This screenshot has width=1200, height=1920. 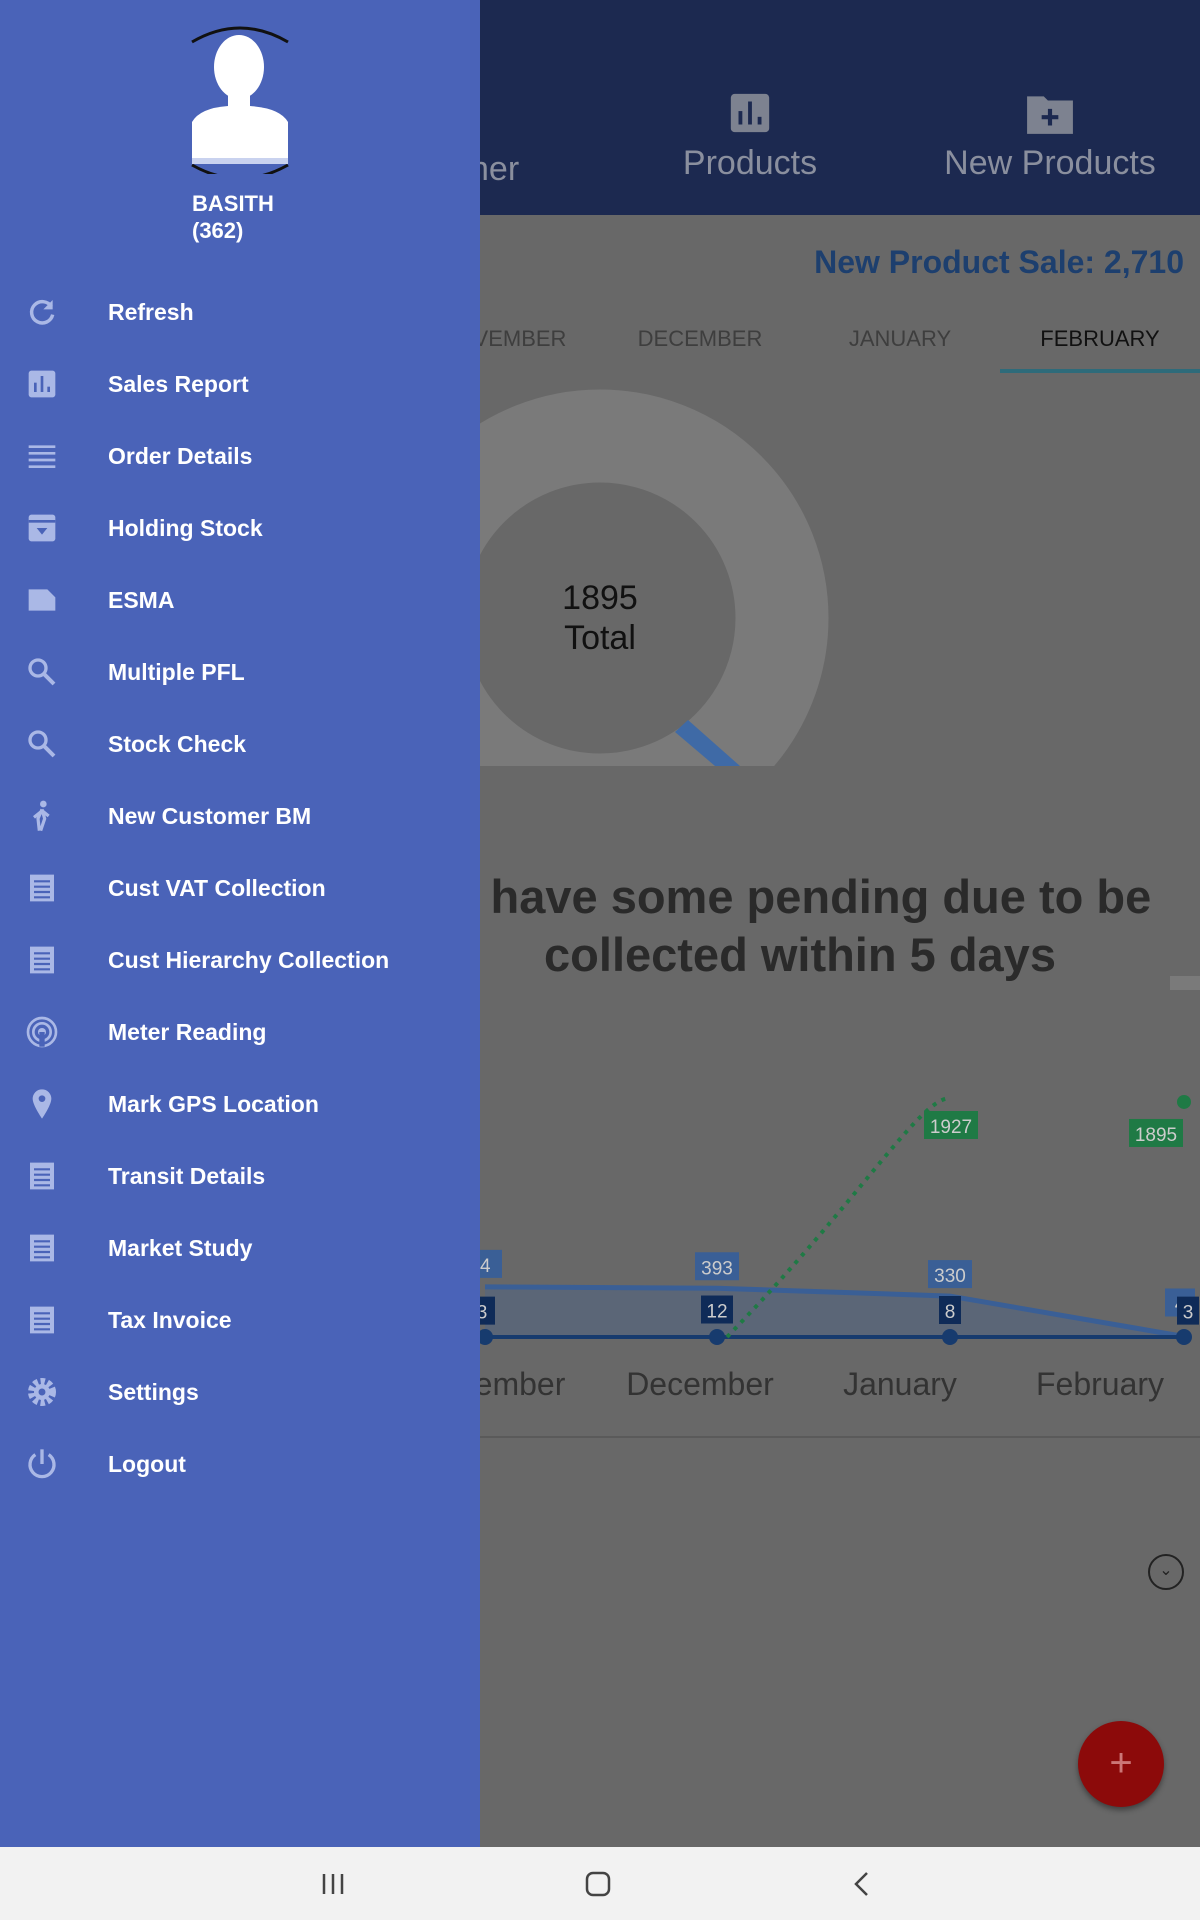 I want to click on svg-text: 393, so click(x=717, y=1268).